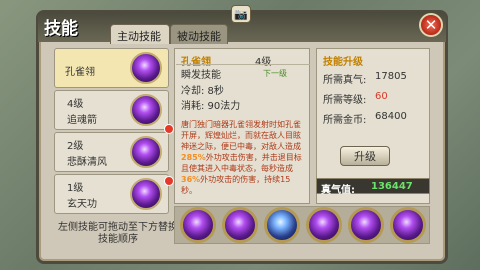 Image resolution: width=480 pixels, height=270 pixels. I want to click on window-title: 技能, so click(61, 29).